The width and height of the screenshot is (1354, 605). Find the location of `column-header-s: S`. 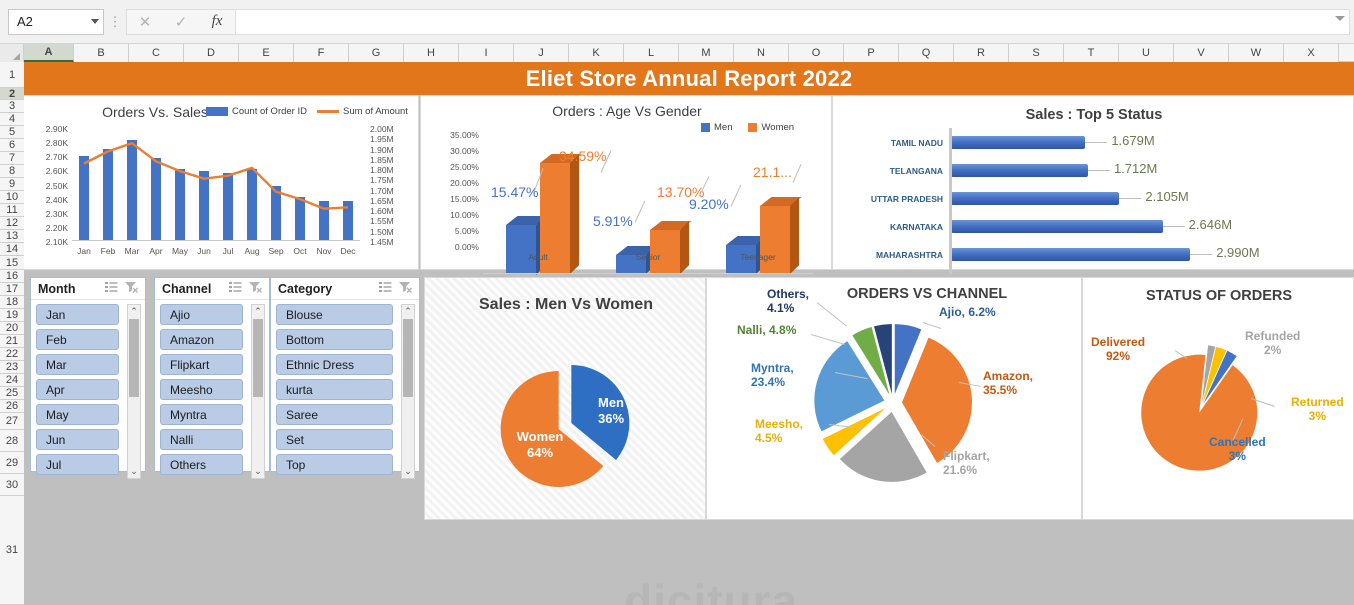

column-header-s: S is located at coordinates (1036, 53).